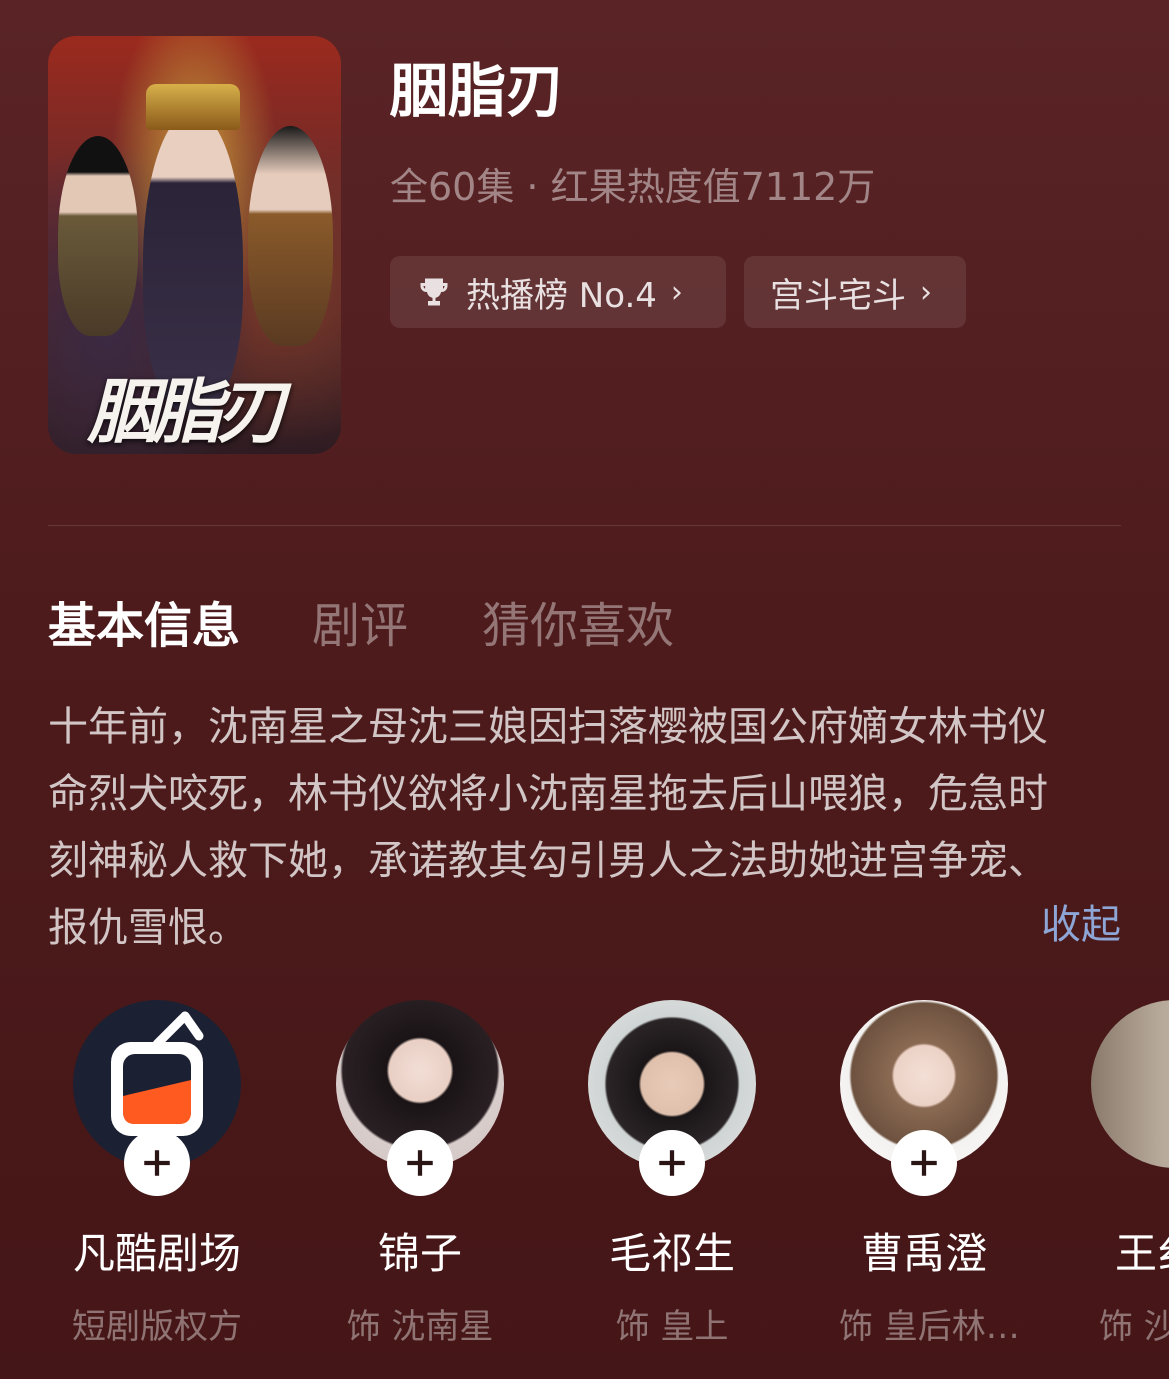  I want to click on cast-item: 锦子 饰 沈南星, so click(420, 1174).